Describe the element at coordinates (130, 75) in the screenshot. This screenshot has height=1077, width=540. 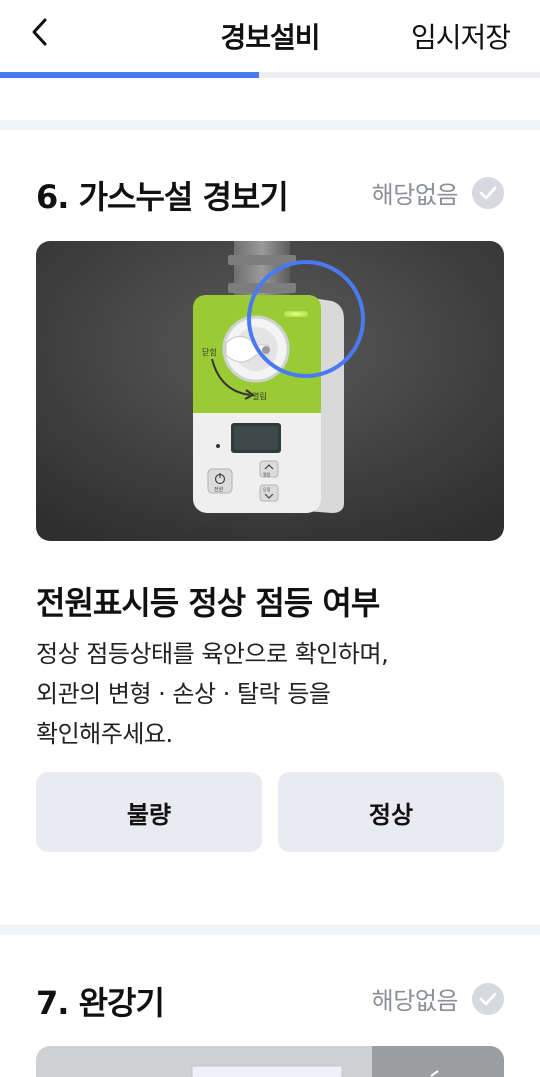
I see `progress-fill` at that location.